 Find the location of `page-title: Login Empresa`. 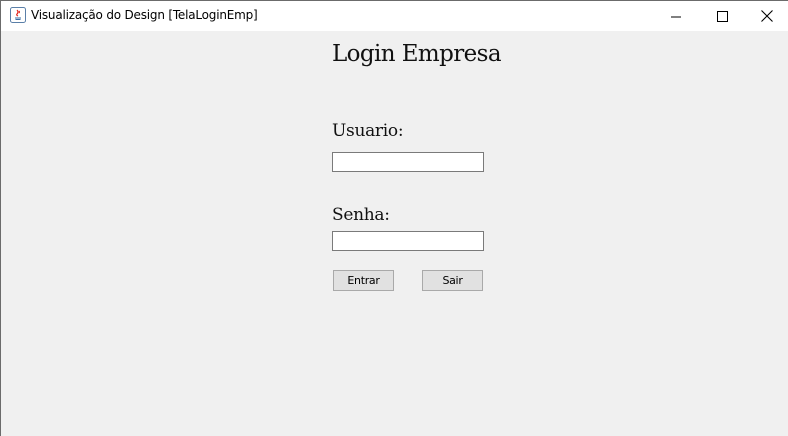

page-title: Login Empresa is located at coordinates (417, 54).